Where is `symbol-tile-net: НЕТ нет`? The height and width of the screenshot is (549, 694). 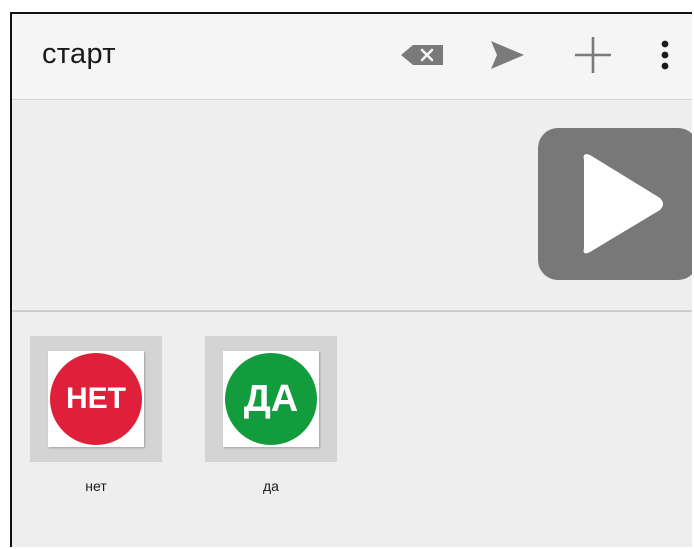
symbol-tile-net: НЕТ нет is located at coordinates (96, 415).